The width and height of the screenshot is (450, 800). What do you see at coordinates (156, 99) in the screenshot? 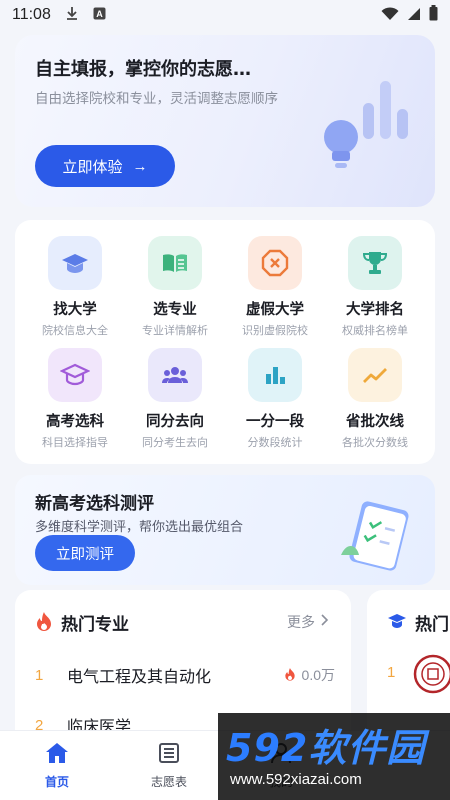
I see `hero-subtitle: 自由选择院校和专业，灵活调整志愿顺序` at bounding box center [156, 99].